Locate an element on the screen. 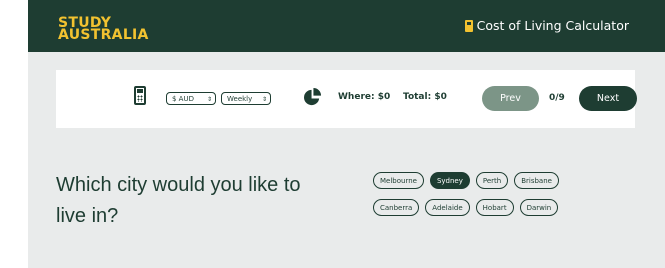 This screenshot has height=268, width=665. period-select-value: Weekly is located at coordinates (240, 99).